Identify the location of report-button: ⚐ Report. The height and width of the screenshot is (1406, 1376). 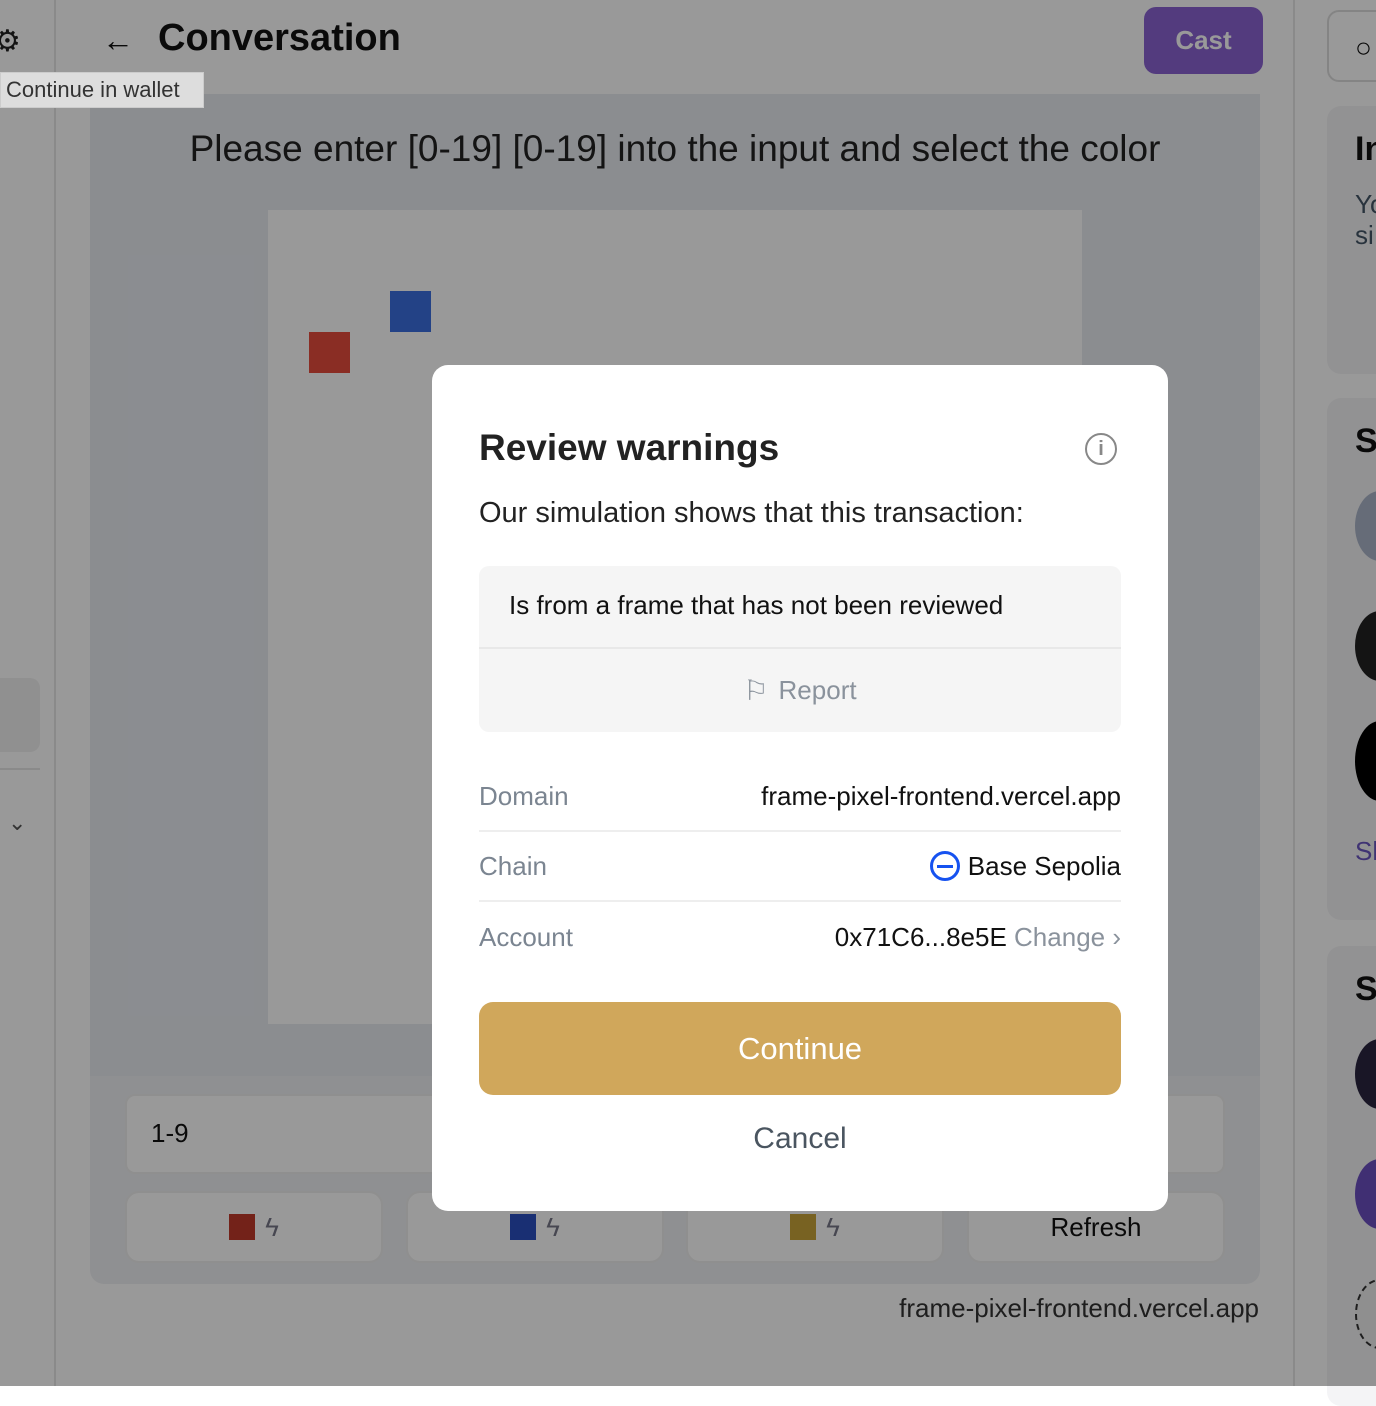
(800, 690).